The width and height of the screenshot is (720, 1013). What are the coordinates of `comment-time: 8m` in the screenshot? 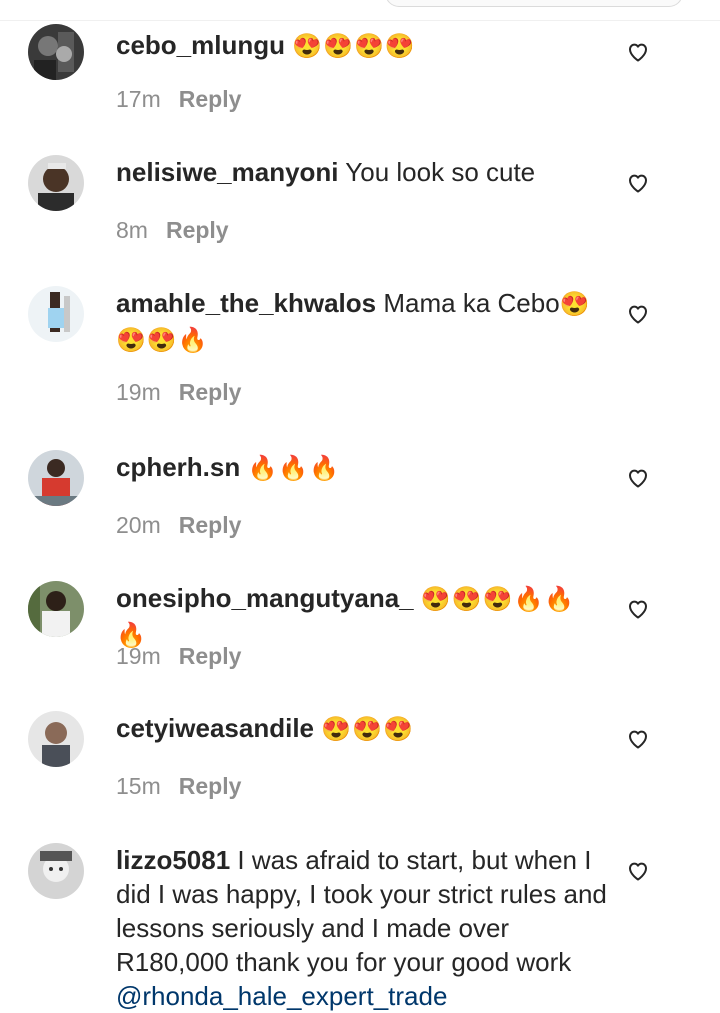 It's located at (132, 230).